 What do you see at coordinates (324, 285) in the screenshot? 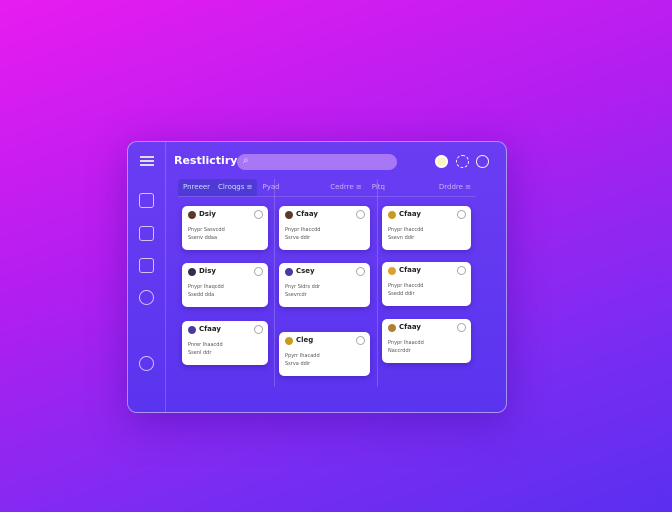
I see `task-card: Csey Pnyr Sidrs ddr Ssevrcdr` at bounding box center [324, 285].